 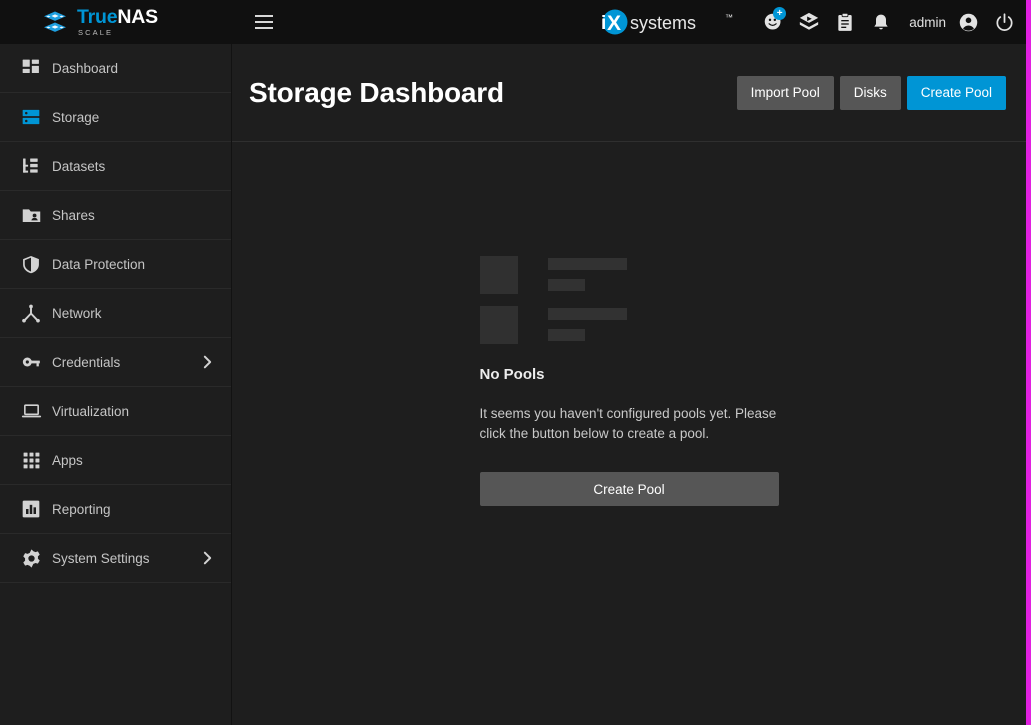 What do you see at coordinates (31, 313) in the screenshot?
I see `network-nodes-icon` at bounding box center [31, 313].